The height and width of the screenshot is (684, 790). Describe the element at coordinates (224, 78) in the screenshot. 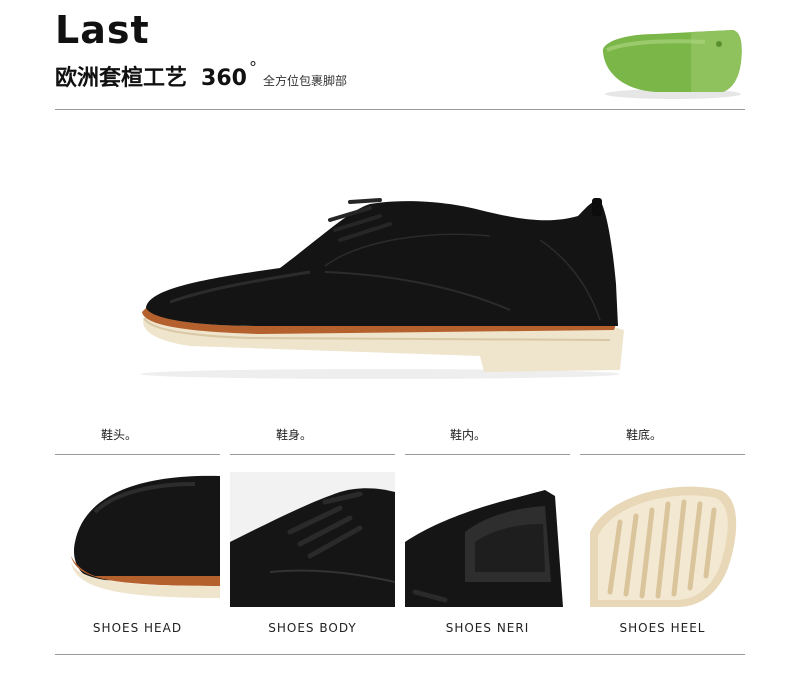

I see `subtitle-360: 360` at that location.